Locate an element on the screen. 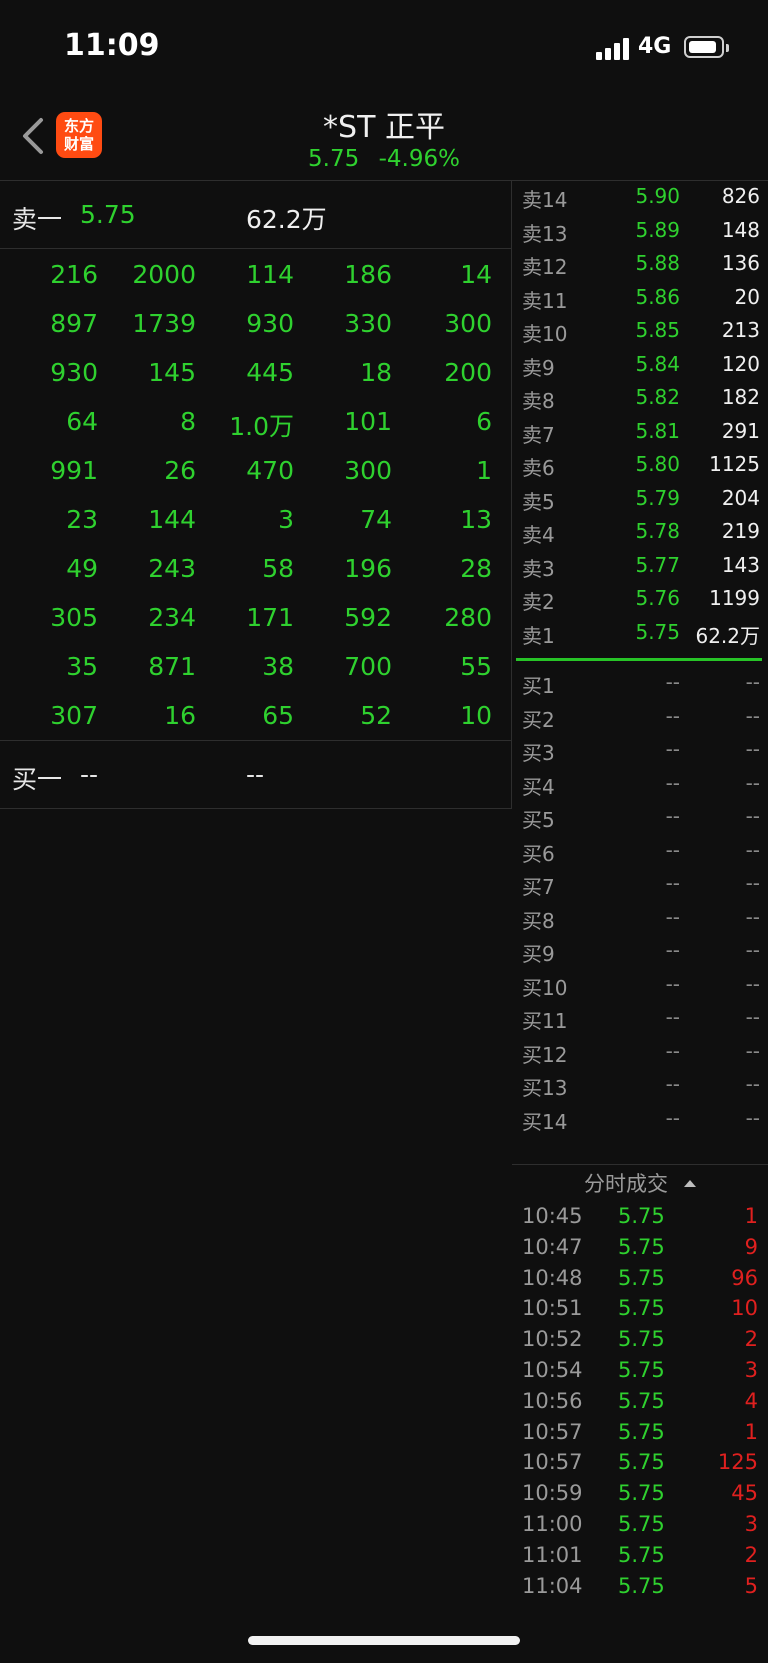 Image resolution: width=768 pixels, height=1663 pixels. sell-level: 卖10 5.85 213 is located at coordinates (640, 330).